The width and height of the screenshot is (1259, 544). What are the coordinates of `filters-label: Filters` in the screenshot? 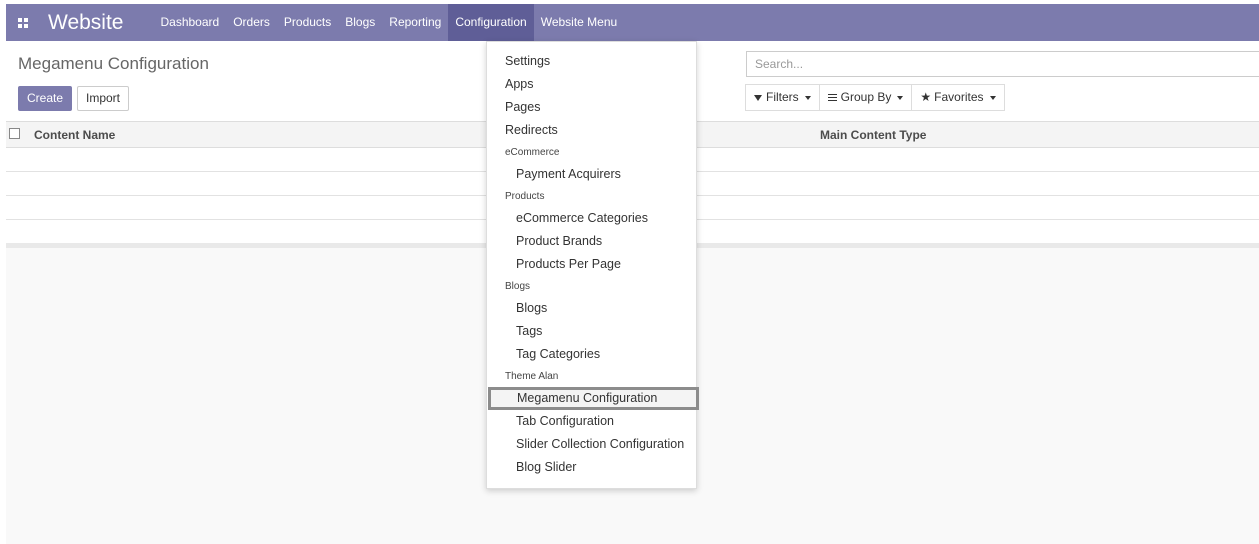 It's located at (782, 97).